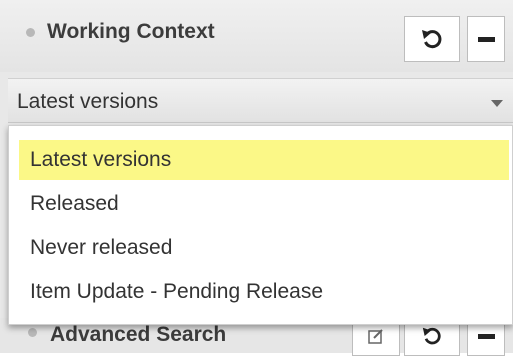 The width and height of the screenshot is (513, 356). What do you see at coordinates (264, 292) in the screenshot?
I see `option-item-update-pending-release: Item Update - Pending Release` at bounding box center [264, 292].